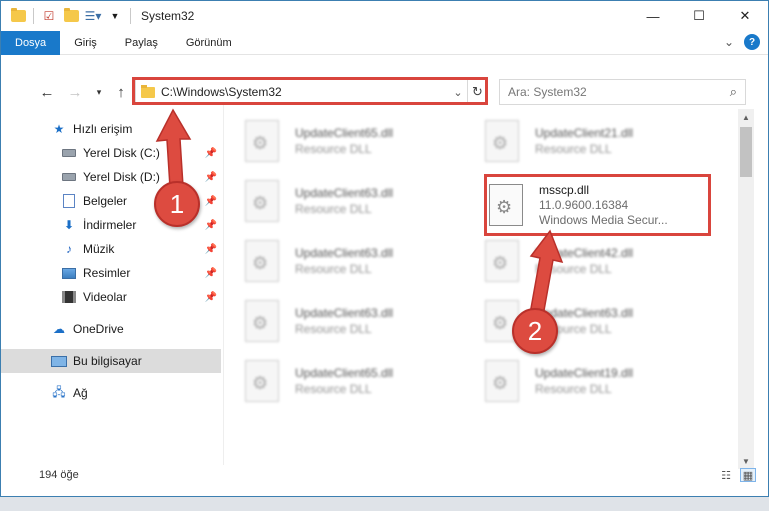 The width and height of the screenshot is (769, 511). What do you see at coordinates (223, 285) in the screenshot?
I see `pane-divider` at bounding box center [223, 285].